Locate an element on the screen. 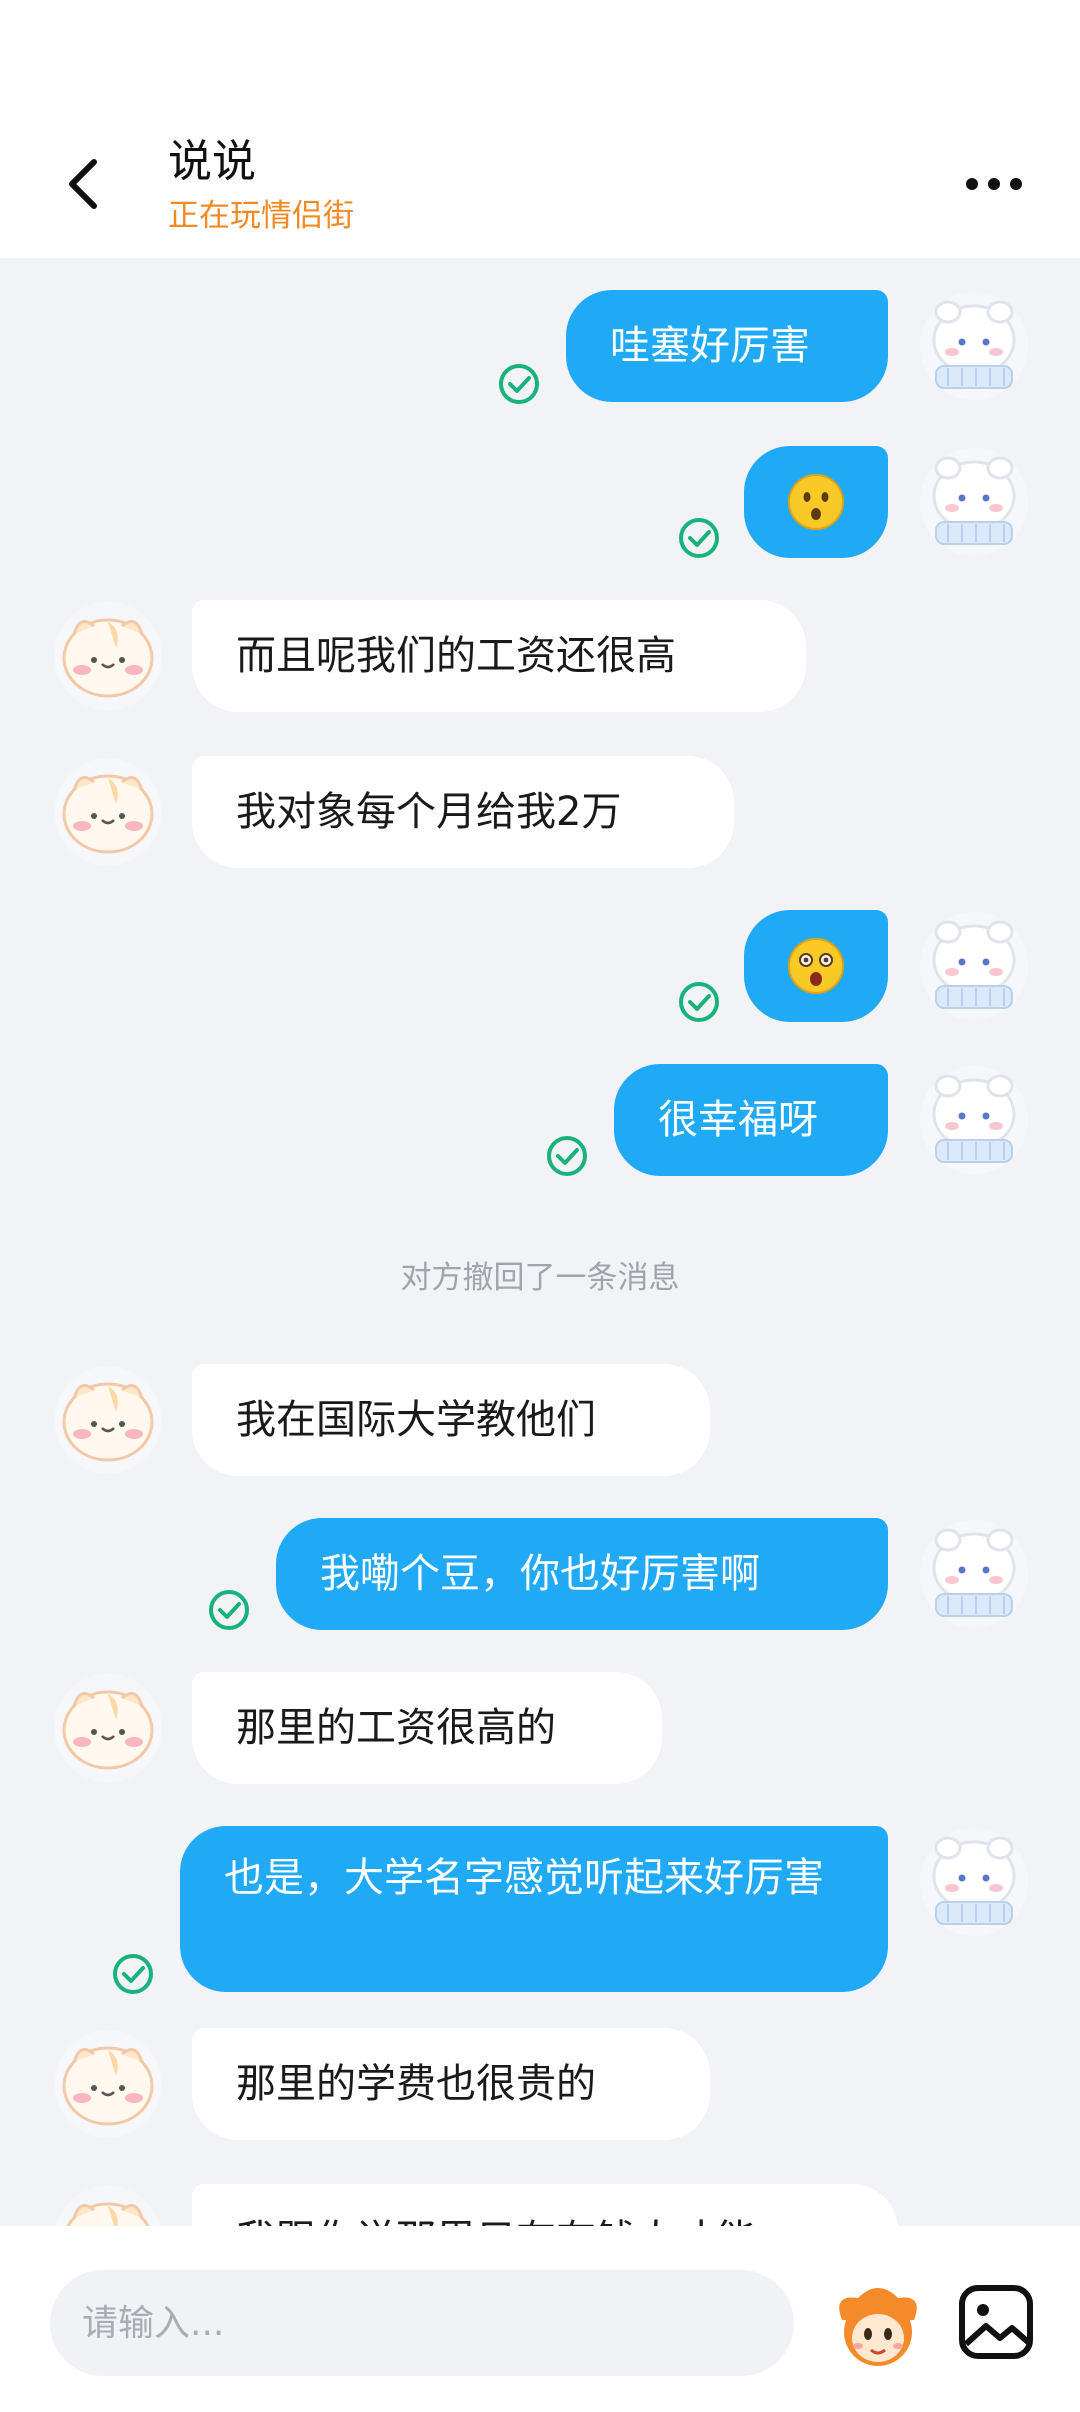  received-message-bubble: 那里的学费也很贵的 is located at coordinates (451, 2084).